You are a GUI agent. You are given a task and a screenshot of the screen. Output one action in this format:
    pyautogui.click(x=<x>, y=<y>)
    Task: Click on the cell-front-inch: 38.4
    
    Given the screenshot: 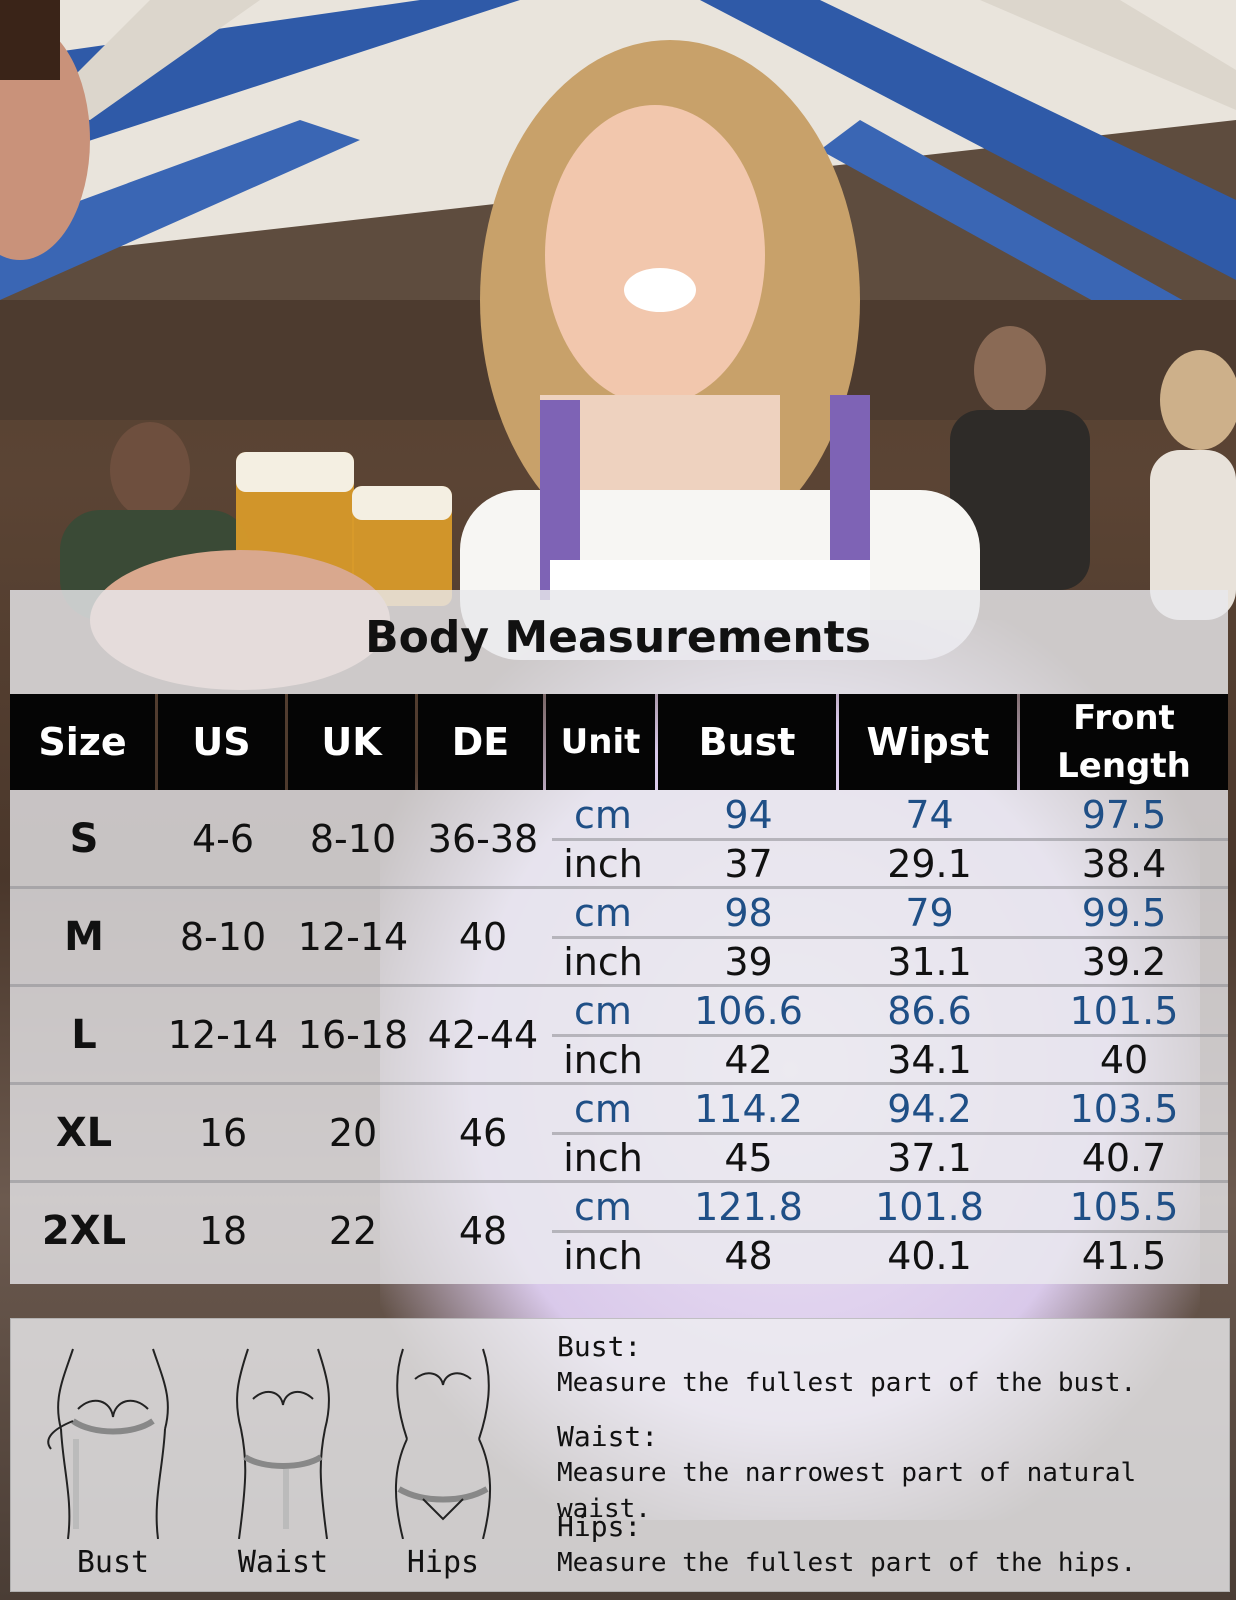 What is the action you would take?
    pyautogui.click(x=1124, y=863)
    